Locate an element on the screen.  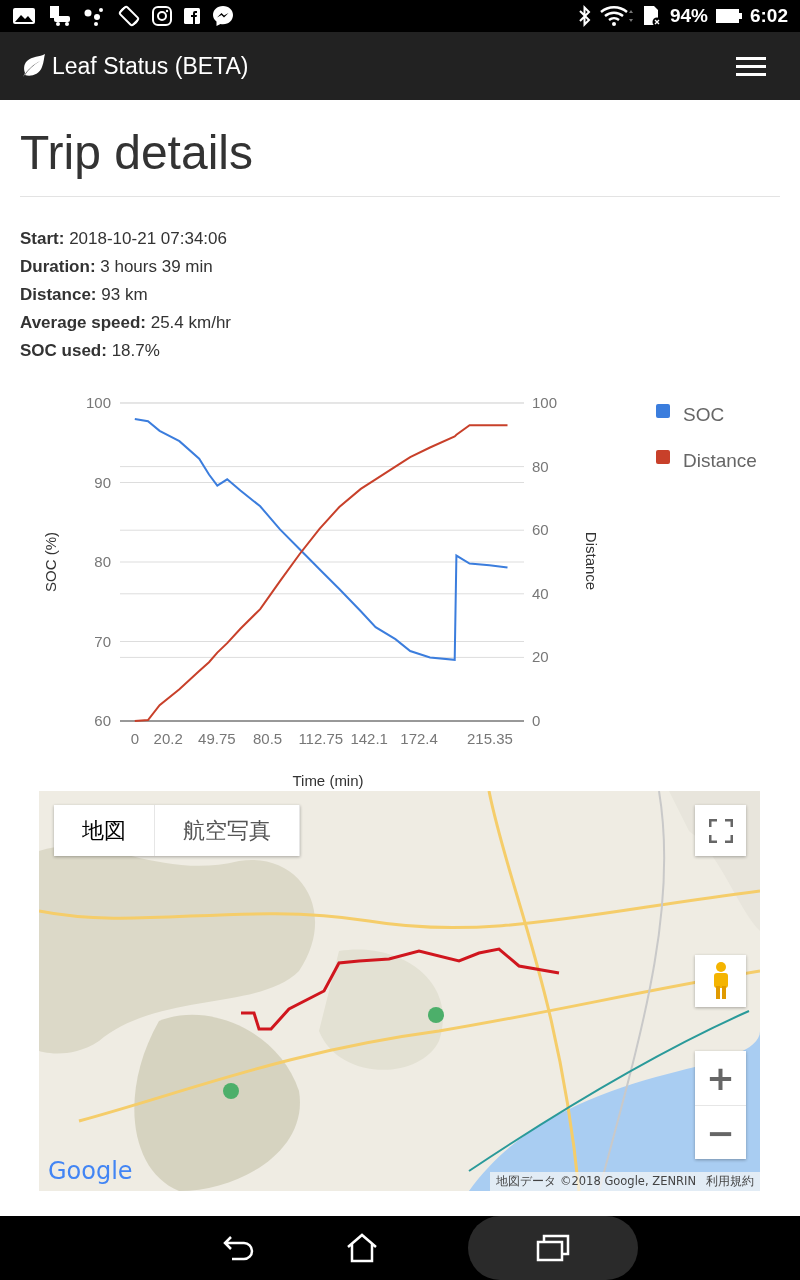
x-tick-label: 49.75 is located at coordinates (217, 738).